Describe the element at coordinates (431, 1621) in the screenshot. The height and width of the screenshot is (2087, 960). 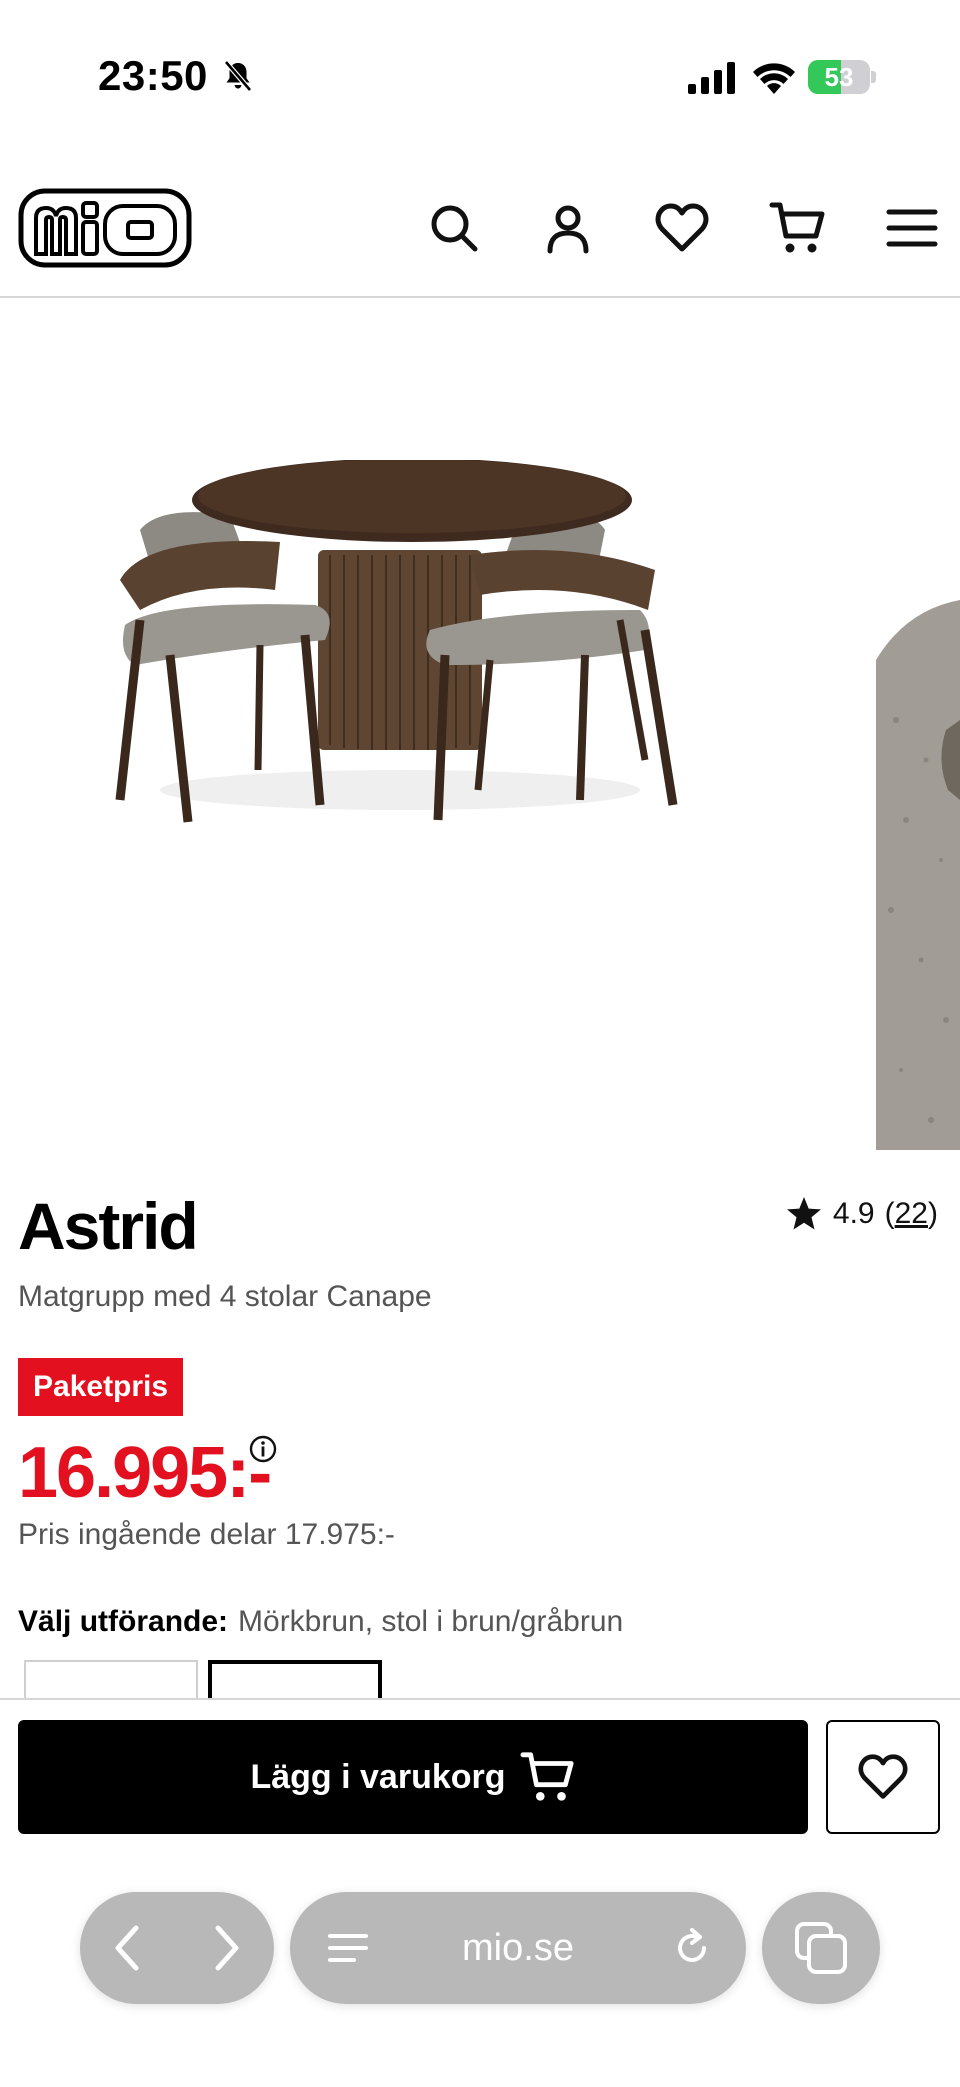
I see `variant-value: Mörkbrun, stol i brun/gråbrun` at that location.